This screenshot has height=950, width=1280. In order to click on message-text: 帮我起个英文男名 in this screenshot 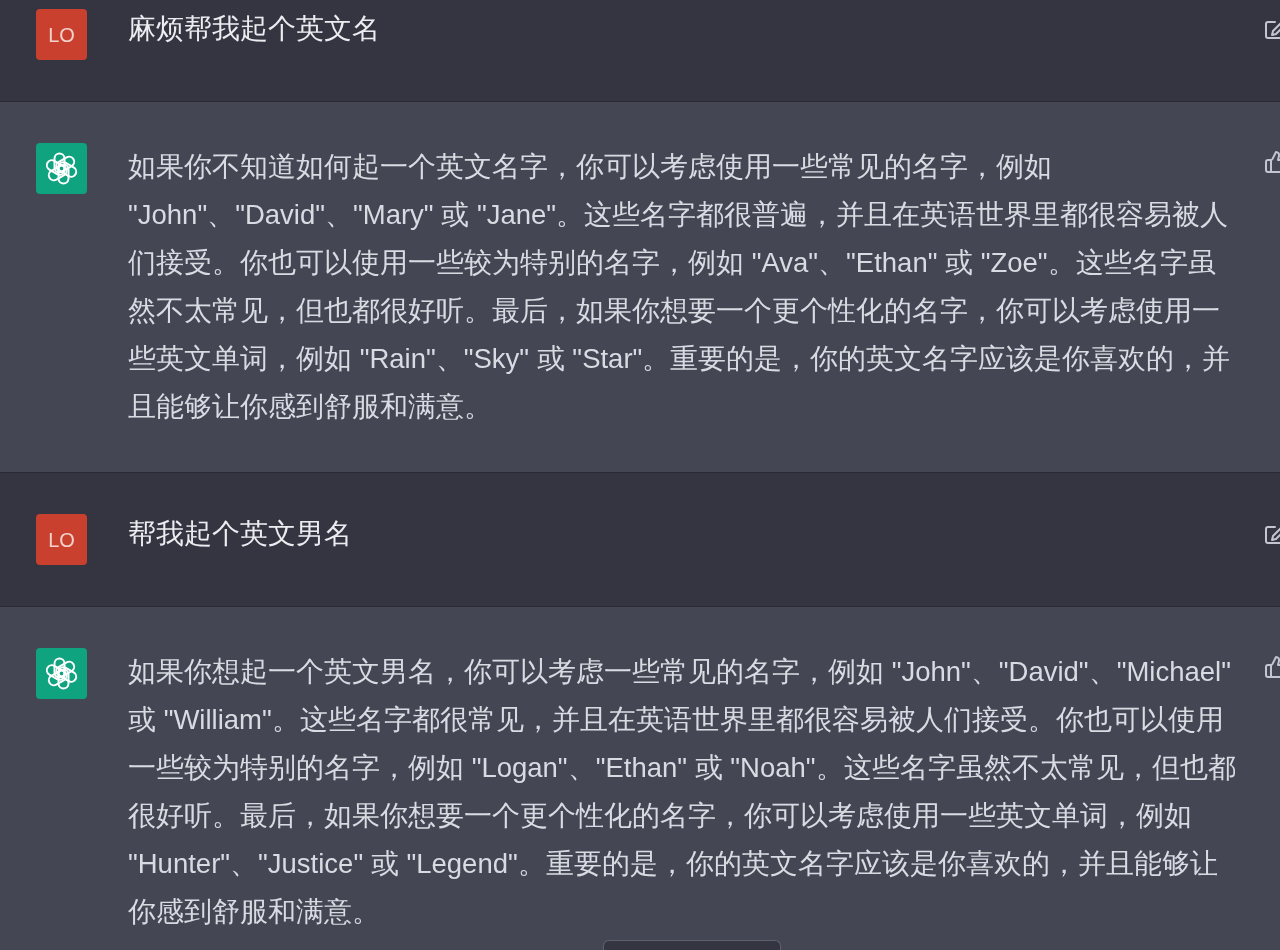, I will do `click(240, 534)`.